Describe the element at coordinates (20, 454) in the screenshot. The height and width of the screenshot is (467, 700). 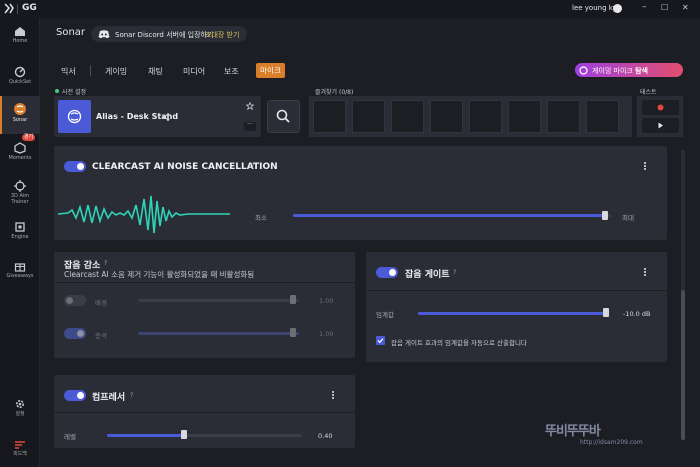
I see `sidebar-item-label: 피드백` at that location.